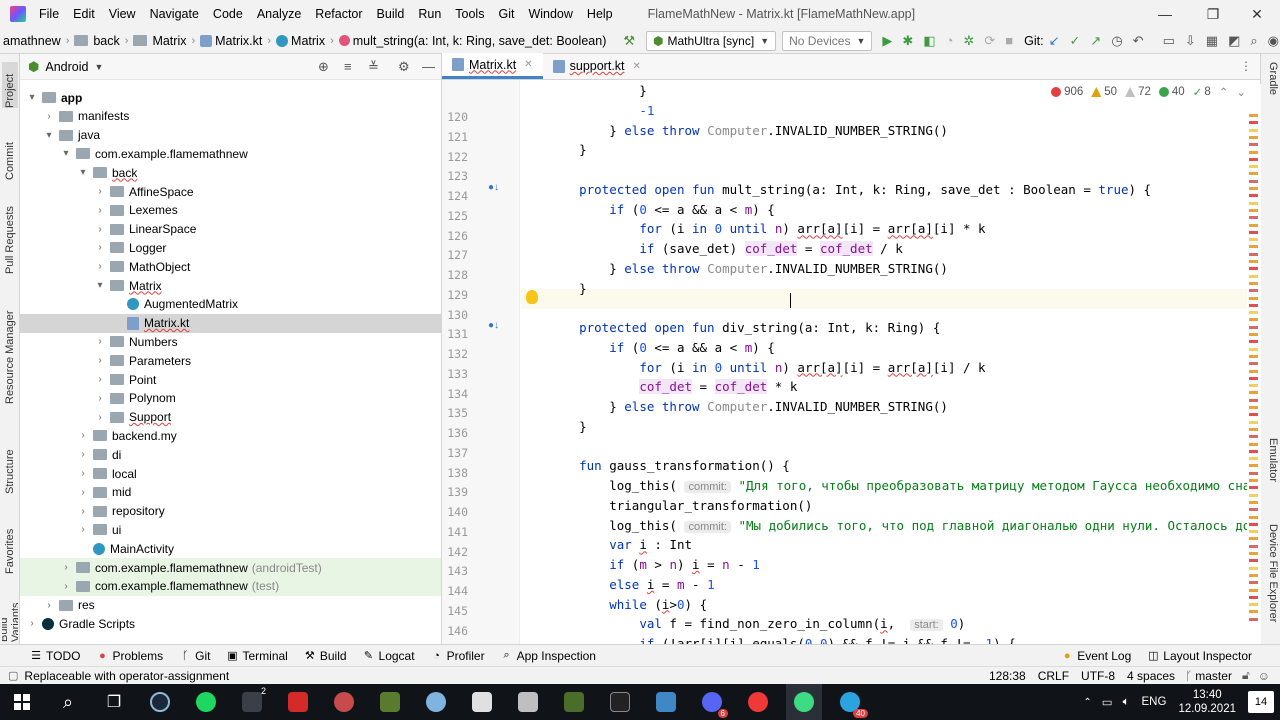 The height and width of the screenshot is (720, 1280). What do you see at coordinates (230, 247) in the screenshot?
I see `tree-item: › Logger` at bounding box center [230, 247].